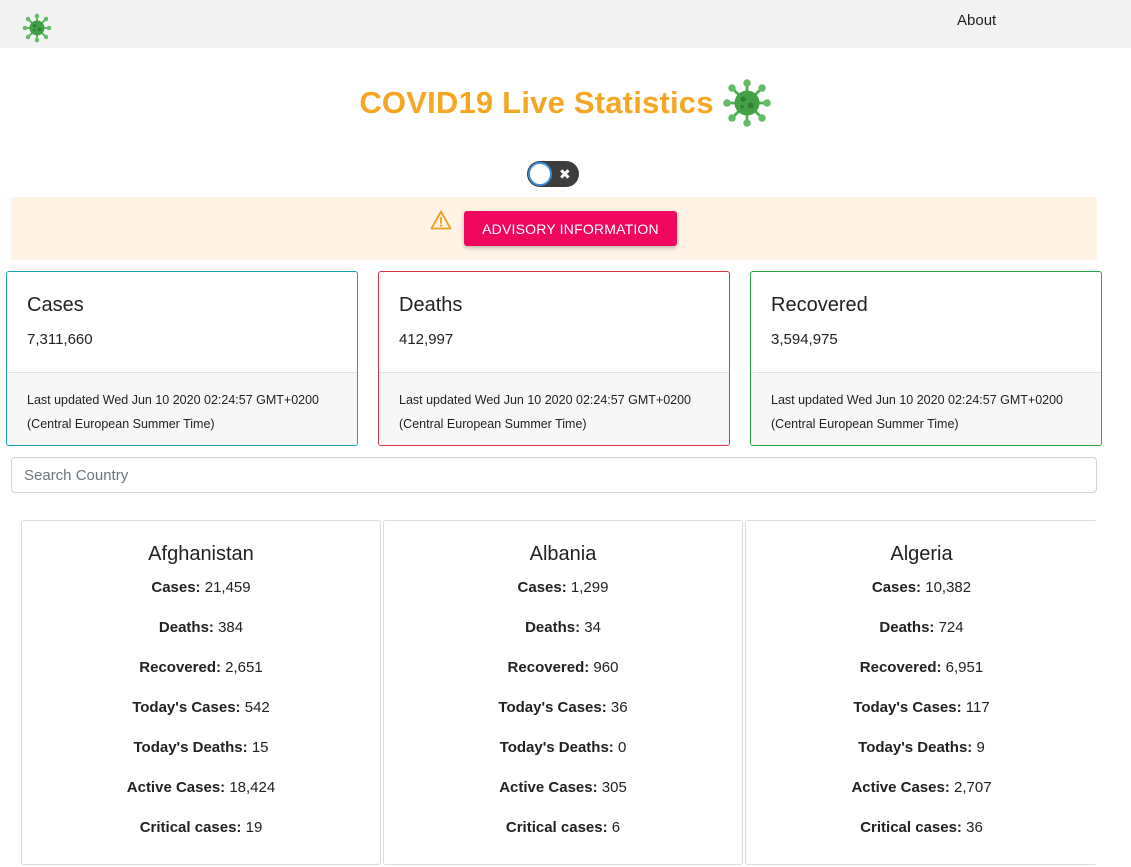 This screenshot has height=867, width=1131. Describe the element at coordinates (565, 174) in the screenshot. I see `close-icon: ✖` at that location.